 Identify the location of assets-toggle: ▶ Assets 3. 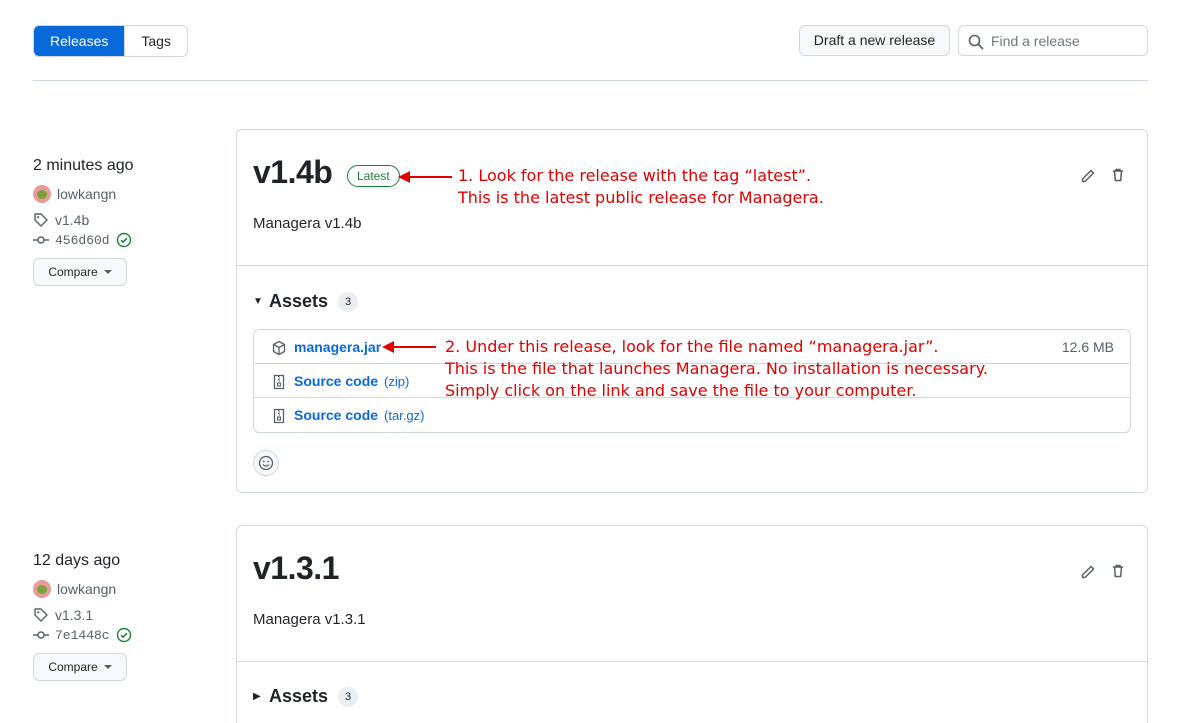
(306, 696).